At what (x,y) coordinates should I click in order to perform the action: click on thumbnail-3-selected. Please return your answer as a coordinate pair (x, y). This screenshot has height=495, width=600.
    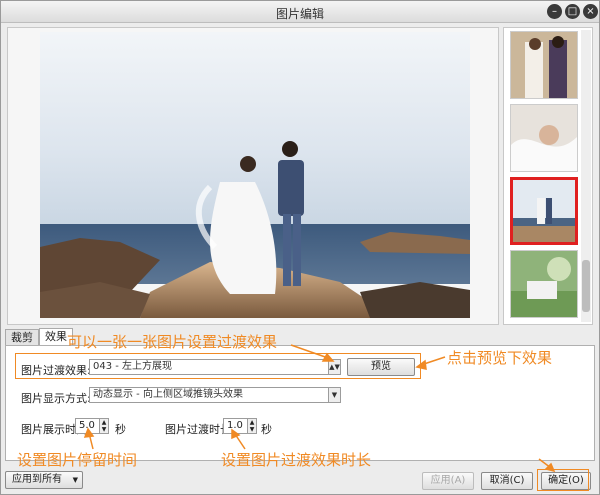
    Looking at the image, I should click on (544, 211).